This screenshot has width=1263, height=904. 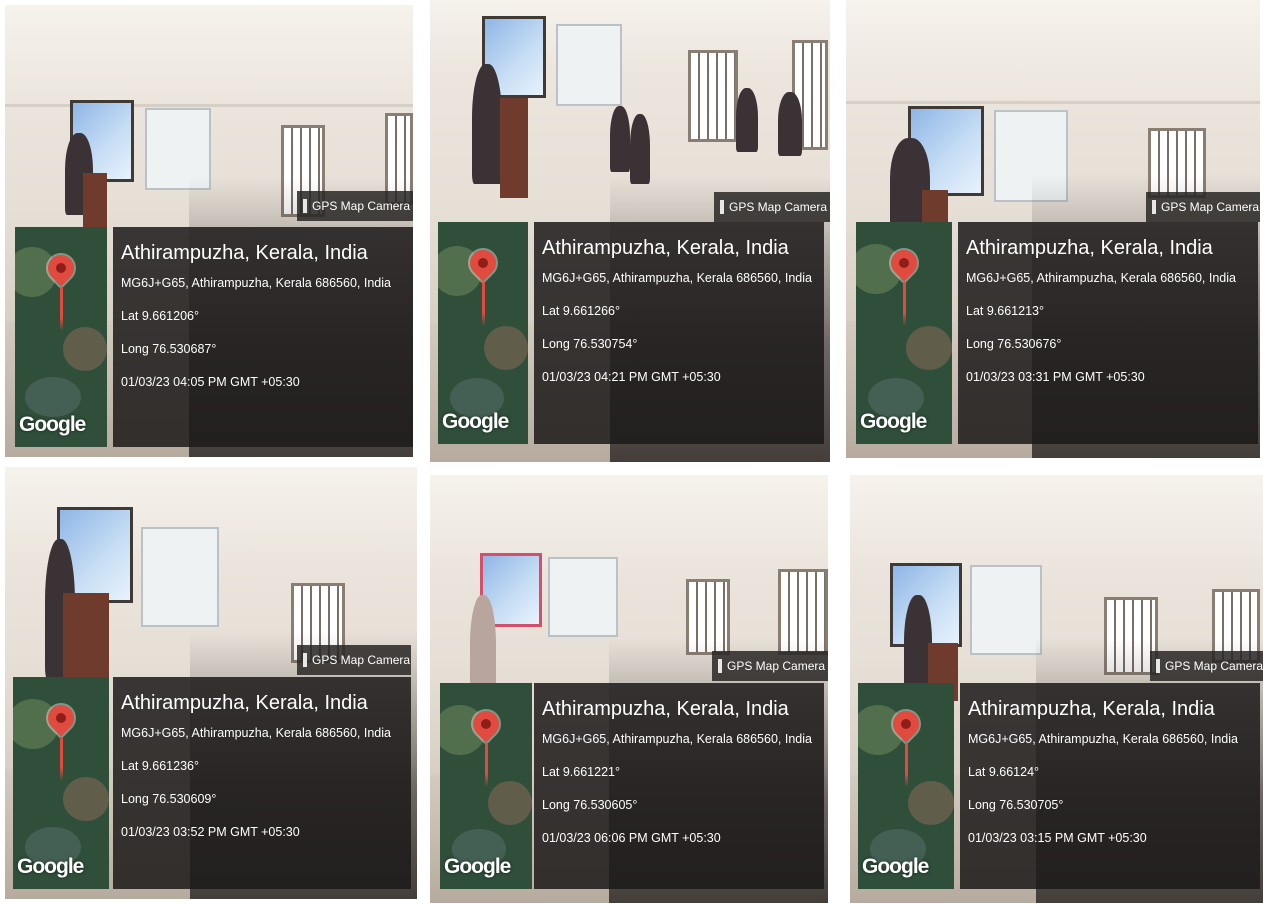 What do you see at coordinates (1014, 344) in the screenshot?
I see `longitude: Long 76.530676°` at bounding box center [1014, 344].